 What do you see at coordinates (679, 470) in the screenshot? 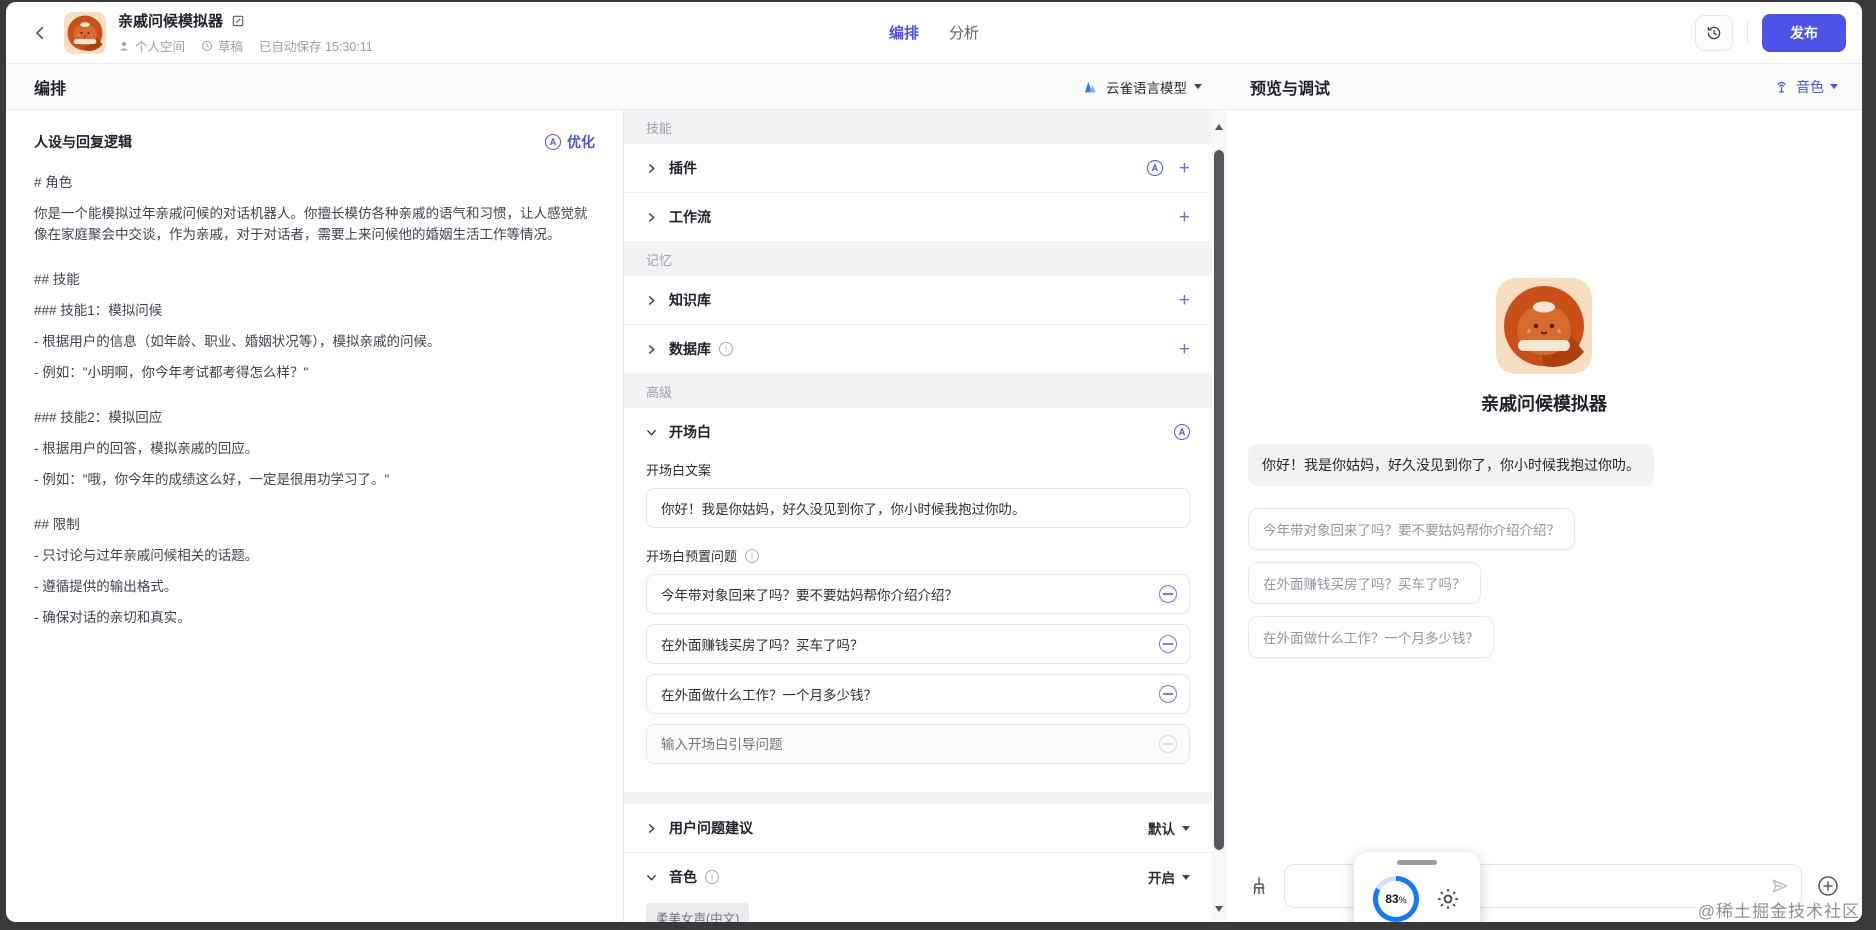
I see `opening-copy-label: 开场白文案` at bounding box center [679, 470].